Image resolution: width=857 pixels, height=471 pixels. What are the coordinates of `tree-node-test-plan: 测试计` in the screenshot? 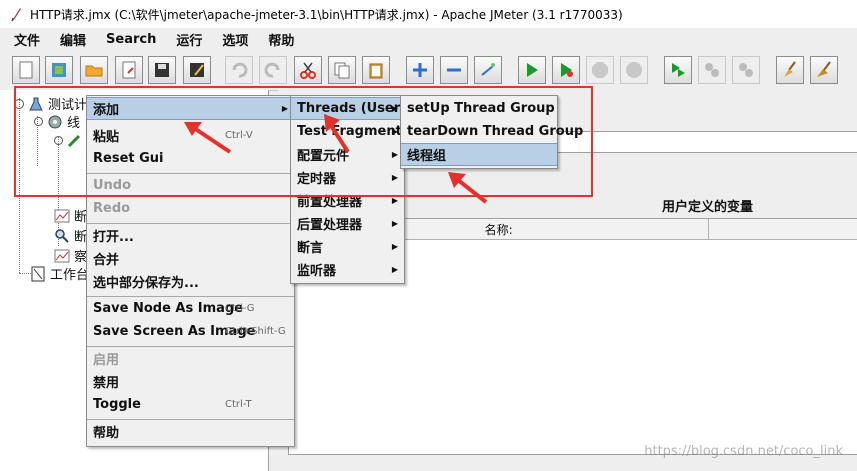 It's located at (50, 103).